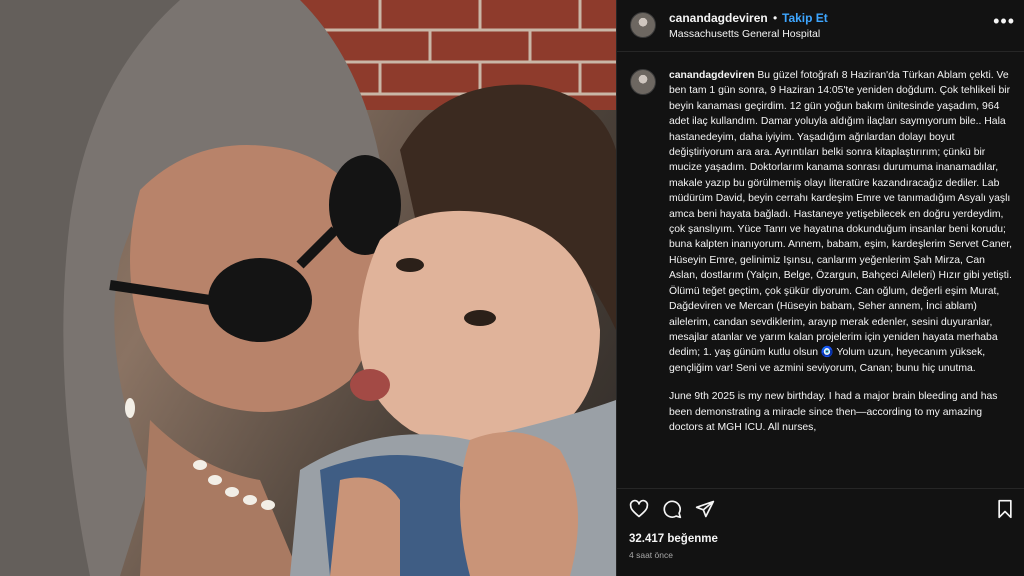  What do you see at coordinates (805, 18) in the screenshot?
I see `follow-button: Takip Et` at bounding box center [805, 18].